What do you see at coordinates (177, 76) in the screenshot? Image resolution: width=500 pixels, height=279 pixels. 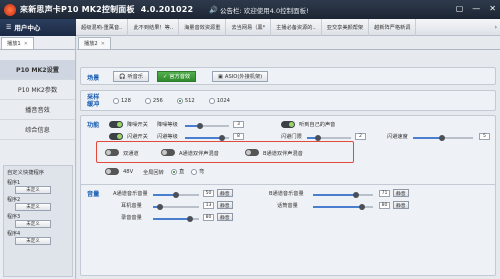 I see `scene-official-button: ✓ 官方音效` at bounding box center [177, 76].